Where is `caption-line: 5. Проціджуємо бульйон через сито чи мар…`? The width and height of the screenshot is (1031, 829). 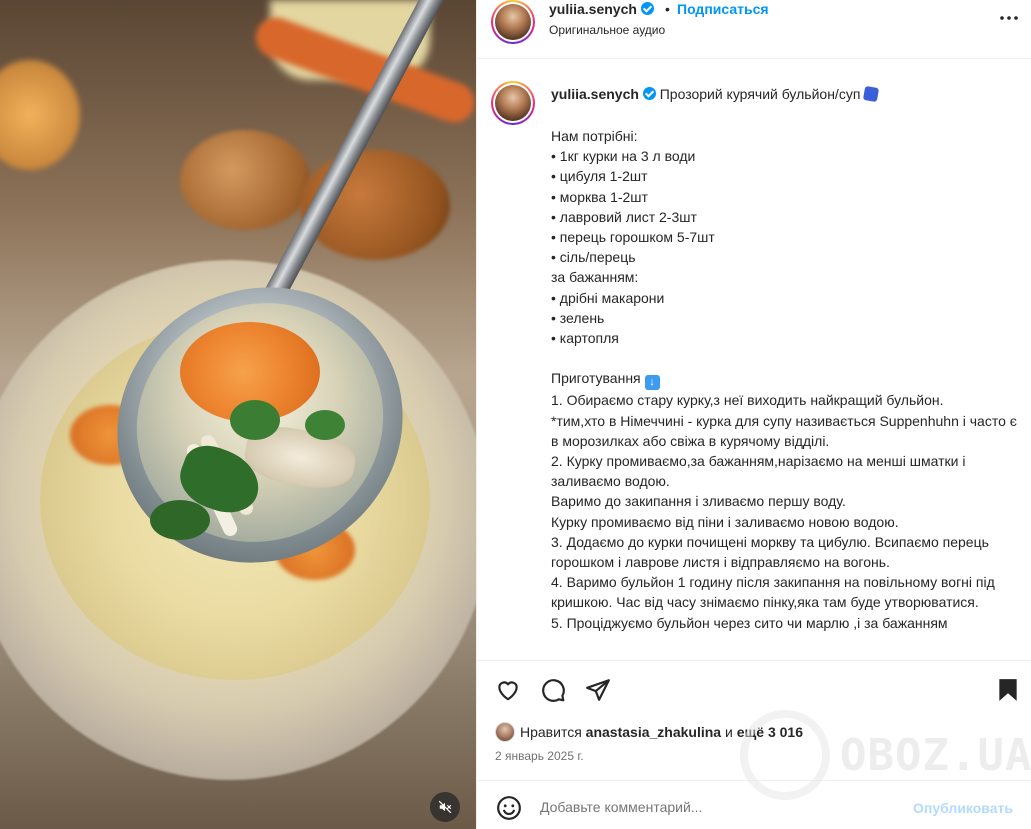 caption-line: 5. Проціджуємо бульйон через сито чи мар… is located at coordinates (749, 622).